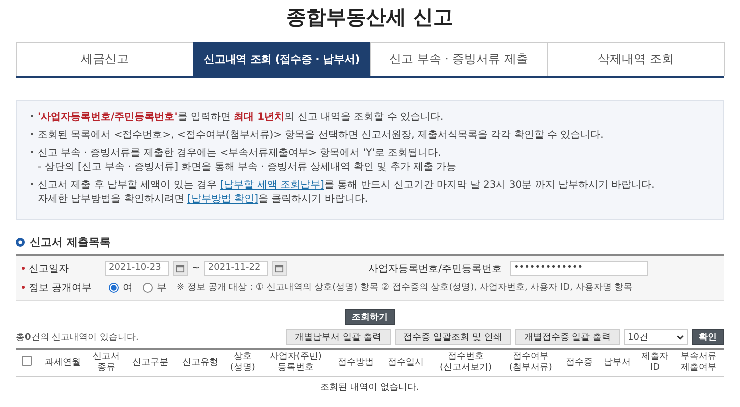 The width and height of the screenshot is (740, 407). Describe the element at coordinates (567, 337) in the screenshot. I see `action-button: 개별접수증 일괄 출력` at that location.